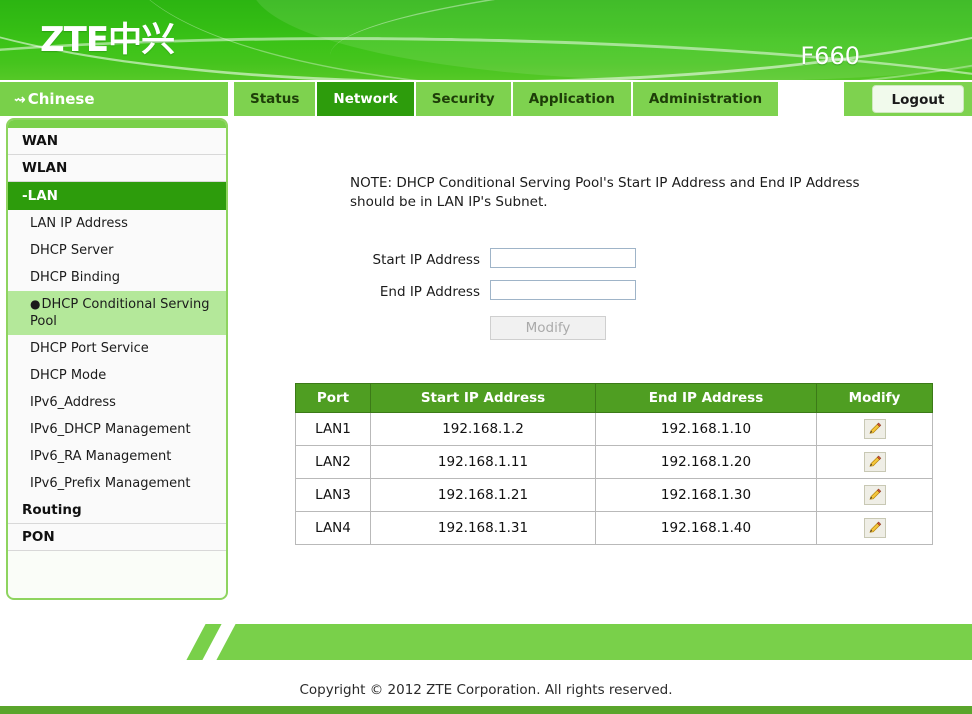 The height and width of the screenshot is (714, 972). I want to click on form-button-row: Modify, so click(599, 332).